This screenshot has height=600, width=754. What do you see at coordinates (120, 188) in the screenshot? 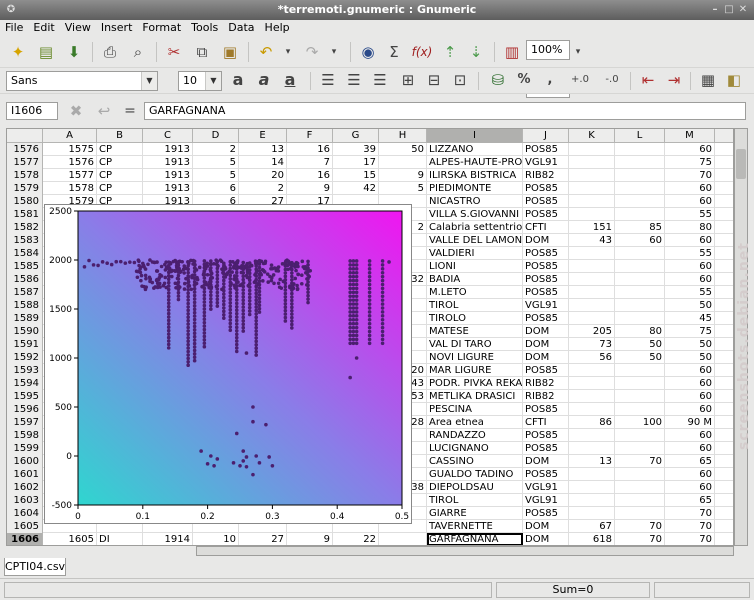
I see `cell: CP` at bounding box center [120, 188].